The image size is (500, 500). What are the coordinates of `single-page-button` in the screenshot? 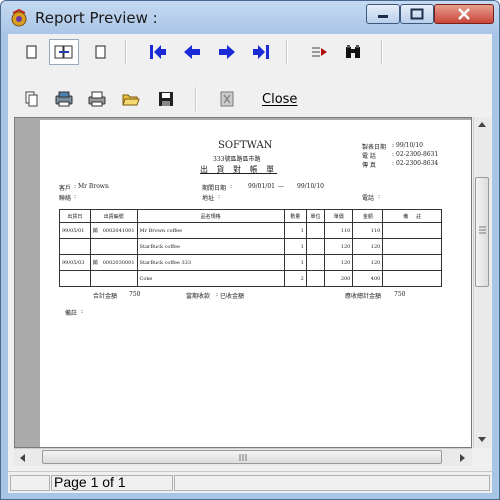 It's located at (32, 52).